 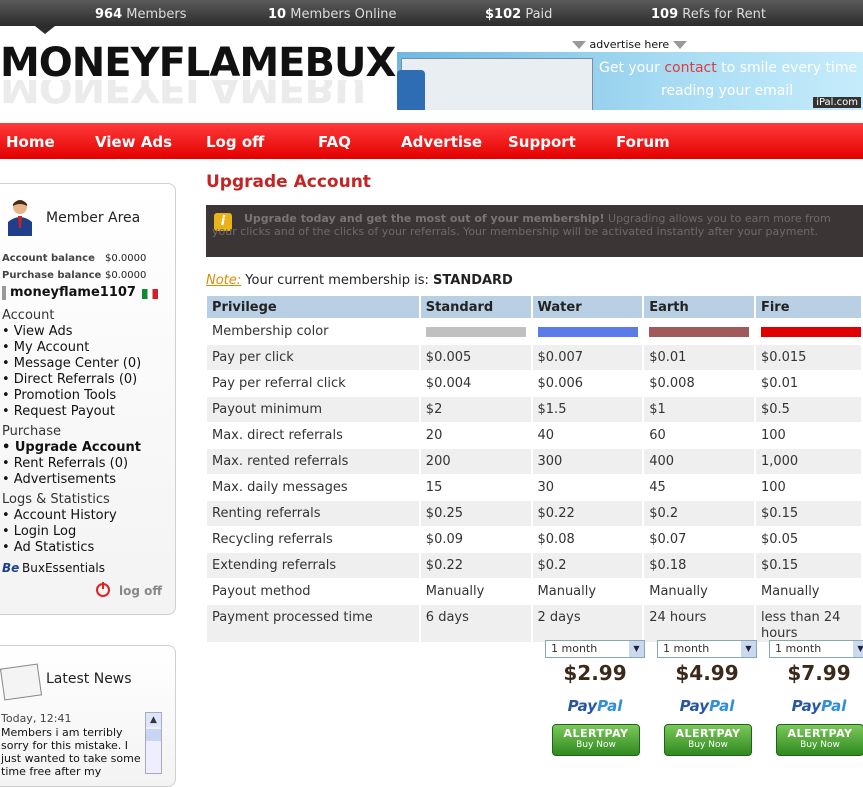 What do you see at coordinates (595, 673) in the screenshot?
I see `price-water: $2.99` at bounding box center [595, 673].